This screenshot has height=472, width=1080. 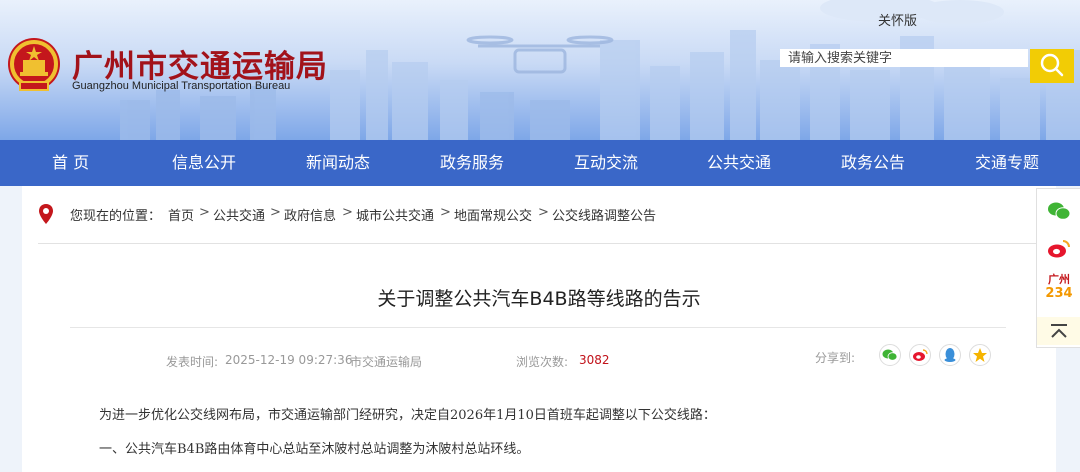 I want to click on gz234-badge-city: 广州, so click(x=1059, y=279).